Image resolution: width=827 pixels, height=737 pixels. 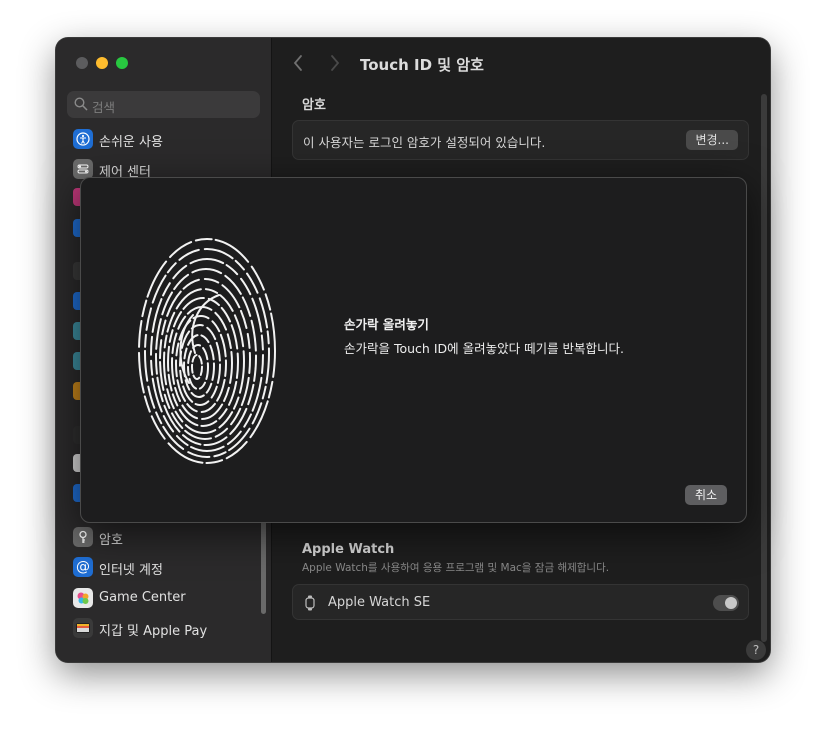 What do you see at coordinates (82, 63) in the screenshot?
I see `close-window-button` at bounding box center [82, 63].